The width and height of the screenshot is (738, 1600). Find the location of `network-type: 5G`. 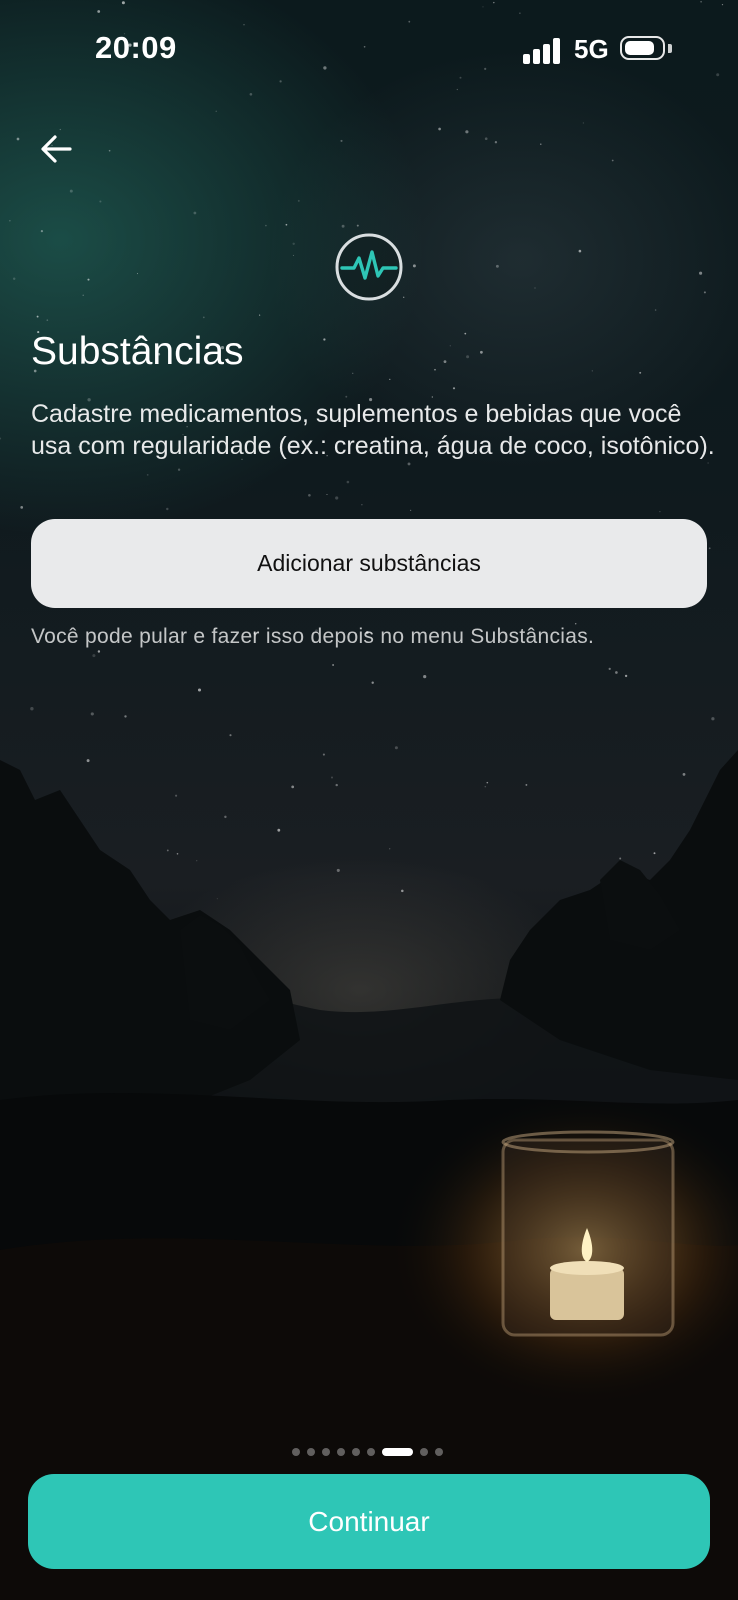

network-type: 5G is located at coordinates (591, 49).